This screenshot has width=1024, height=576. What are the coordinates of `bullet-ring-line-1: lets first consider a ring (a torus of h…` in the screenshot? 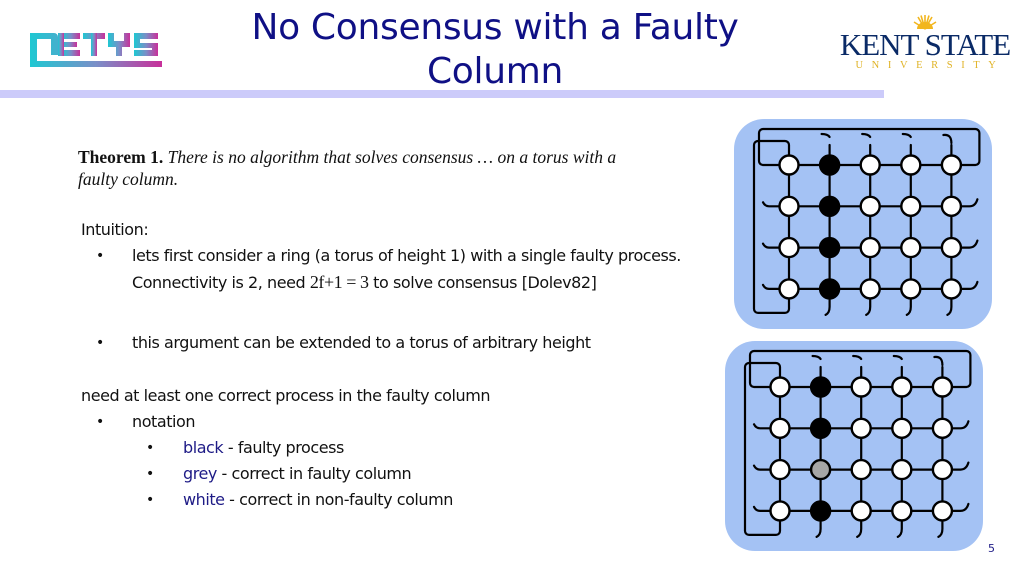 It's located at (406, 255).